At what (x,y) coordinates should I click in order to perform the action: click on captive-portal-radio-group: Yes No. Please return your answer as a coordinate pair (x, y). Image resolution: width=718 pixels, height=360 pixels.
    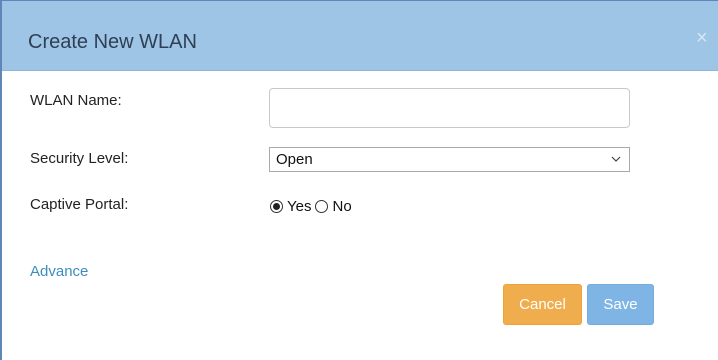
    Looking at the image, I should click on (313, 206).